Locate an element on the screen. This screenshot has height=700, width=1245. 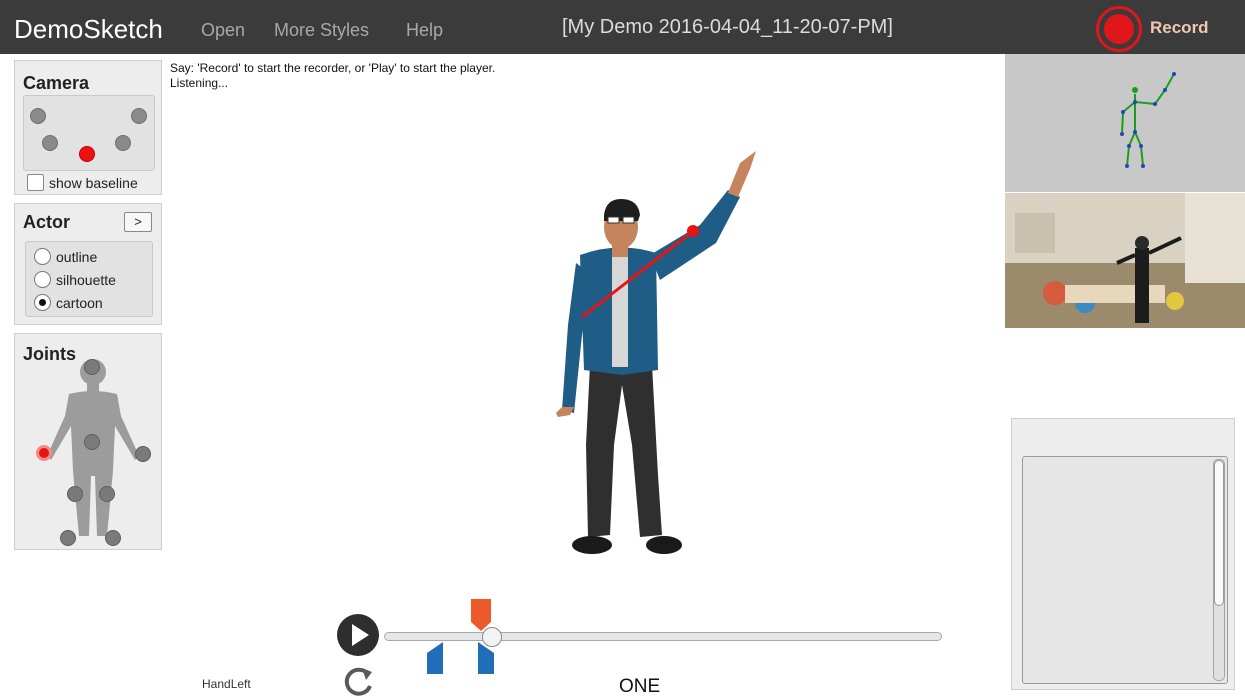
record-icon is located at coordinates (1119, 29).